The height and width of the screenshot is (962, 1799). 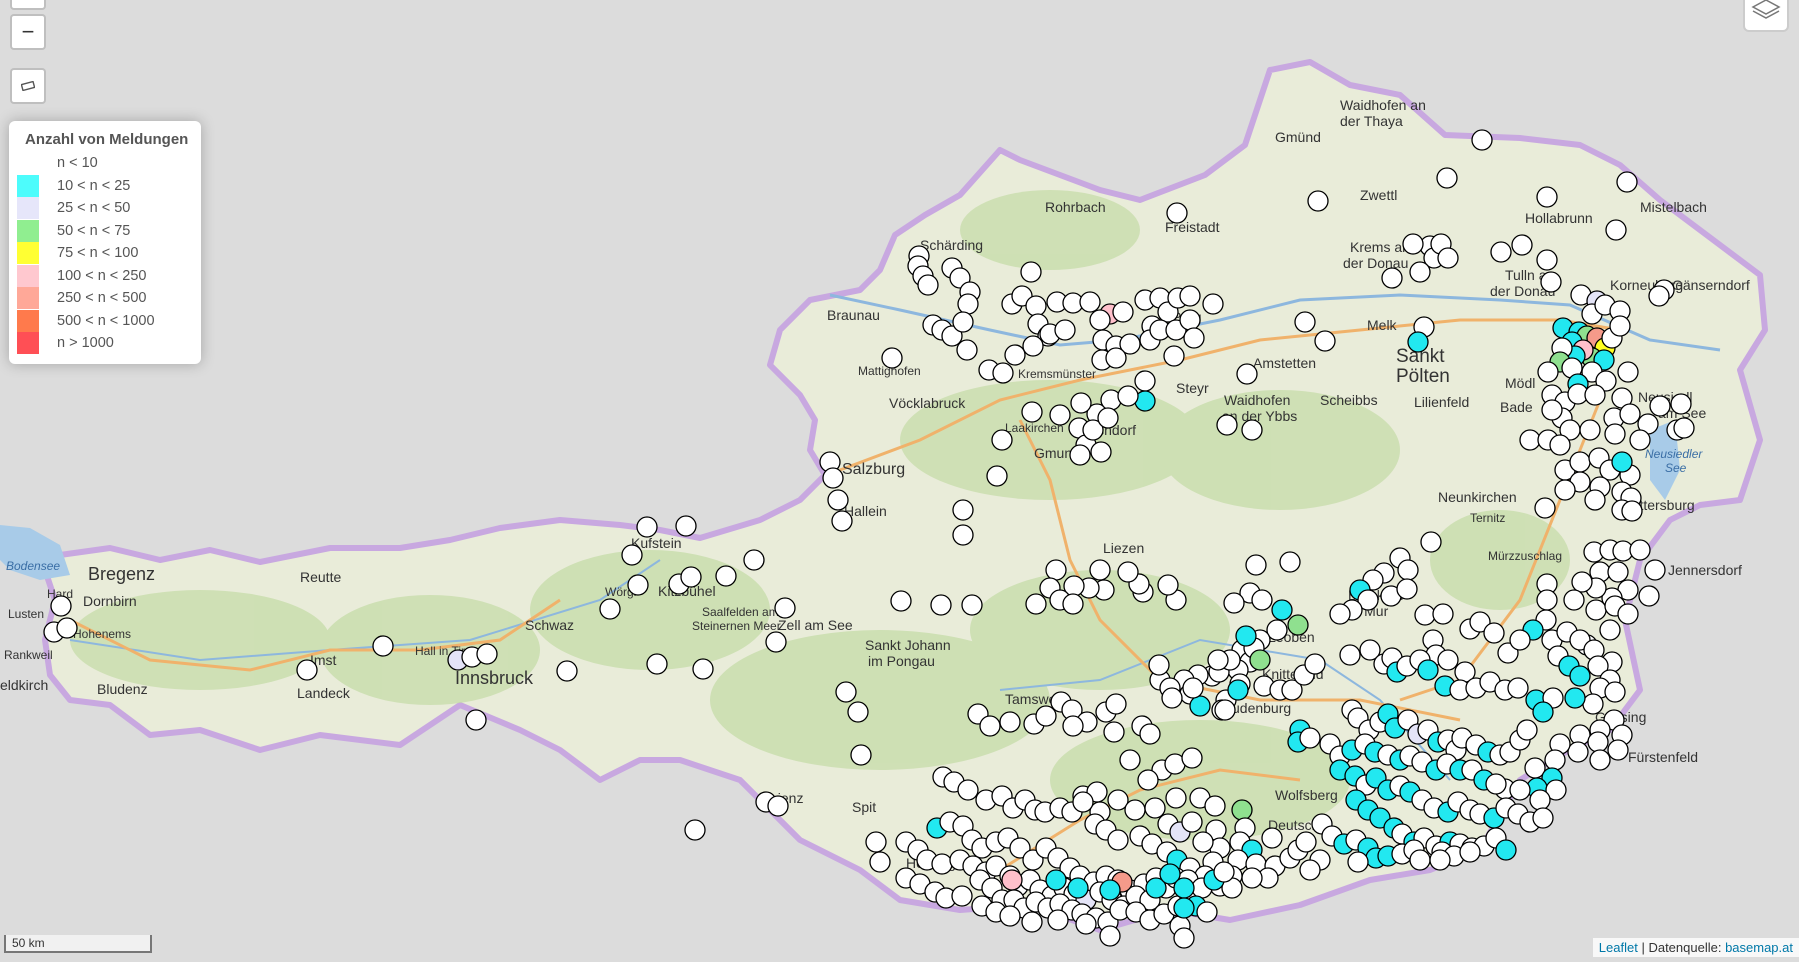 What do you see at coordinates (1618, 947) in the screenshot?
I see `leaflet-link: Leaflet` at bounding box center [1618, 947].